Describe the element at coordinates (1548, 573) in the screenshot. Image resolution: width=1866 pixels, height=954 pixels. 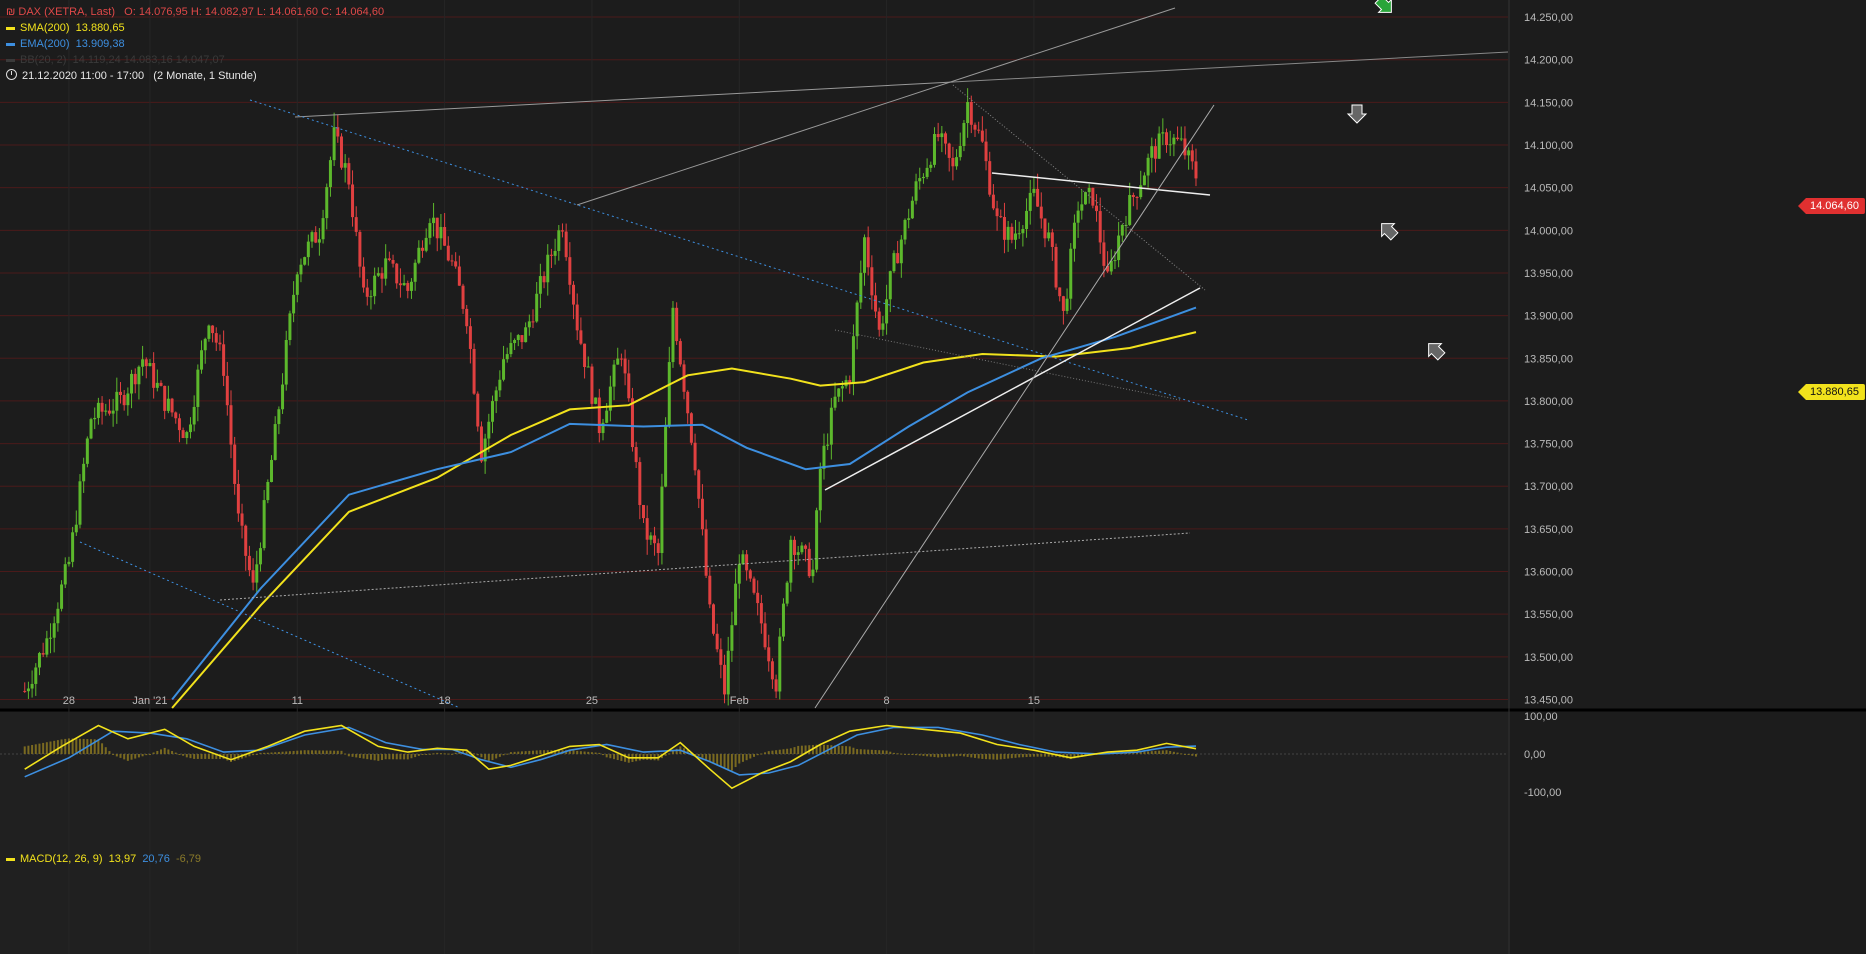
I see `y-tick-label: 13.600,00` at that location.